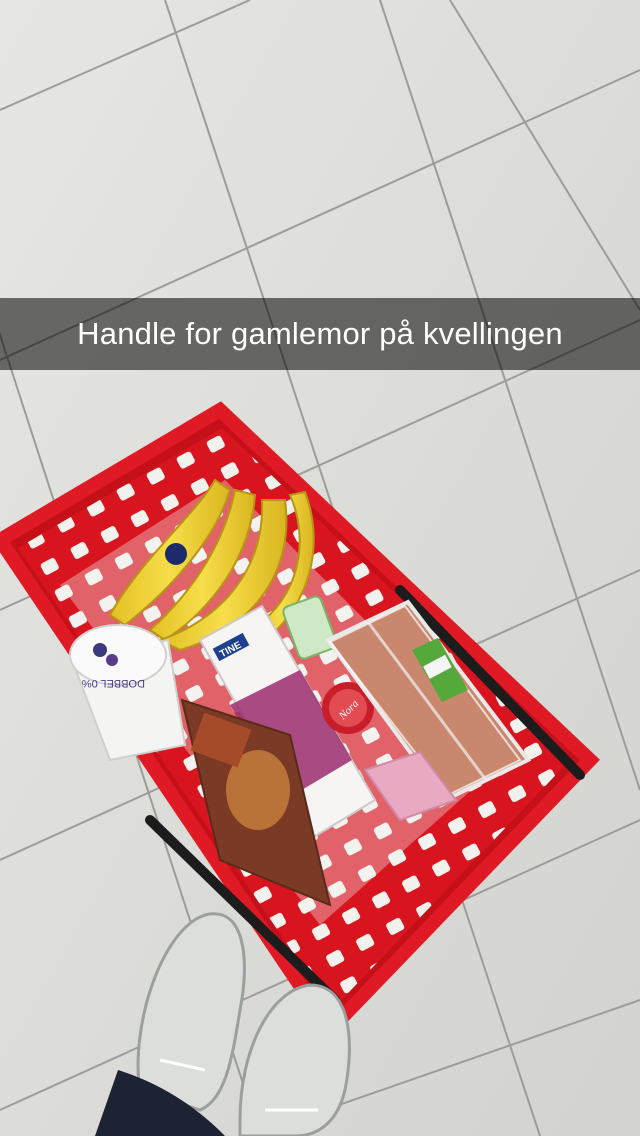 The image size is (640, 1136). Describe the element at coordinates (113, 683) in the screenshot. I see `yogurt-label: DOBBEL 0%` at that location.